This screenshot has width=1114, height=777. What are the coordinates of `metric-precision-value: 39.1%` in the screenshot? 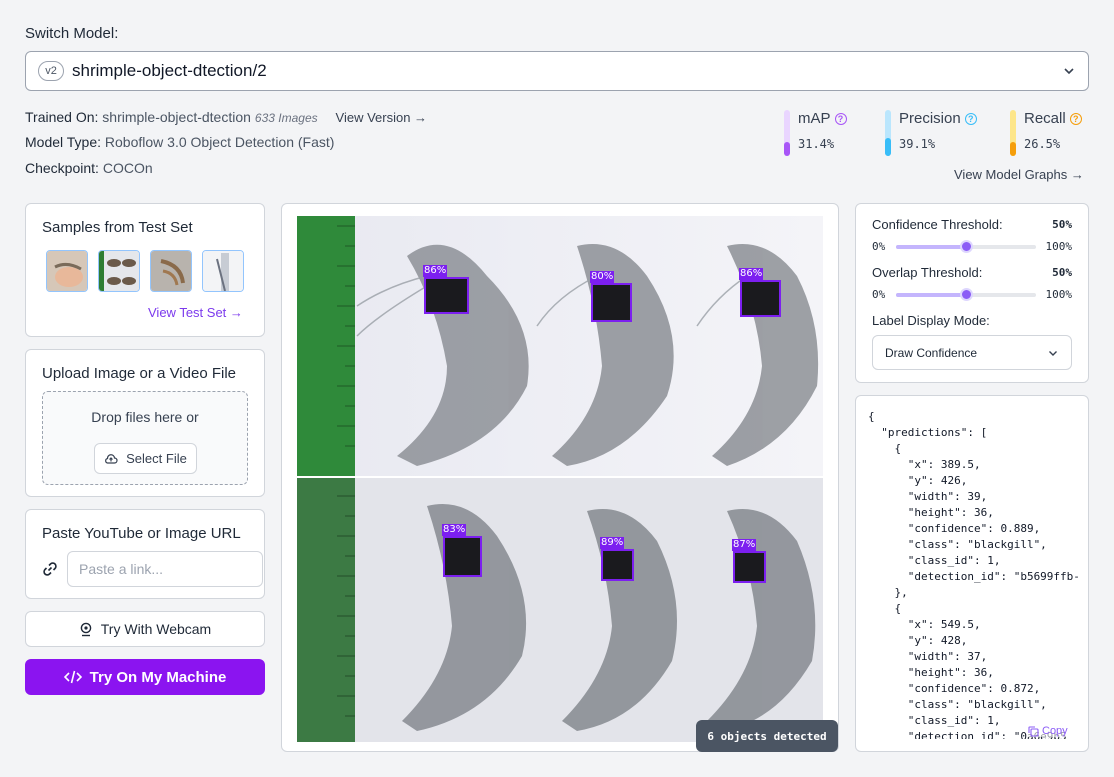 It's located at (917, 144).